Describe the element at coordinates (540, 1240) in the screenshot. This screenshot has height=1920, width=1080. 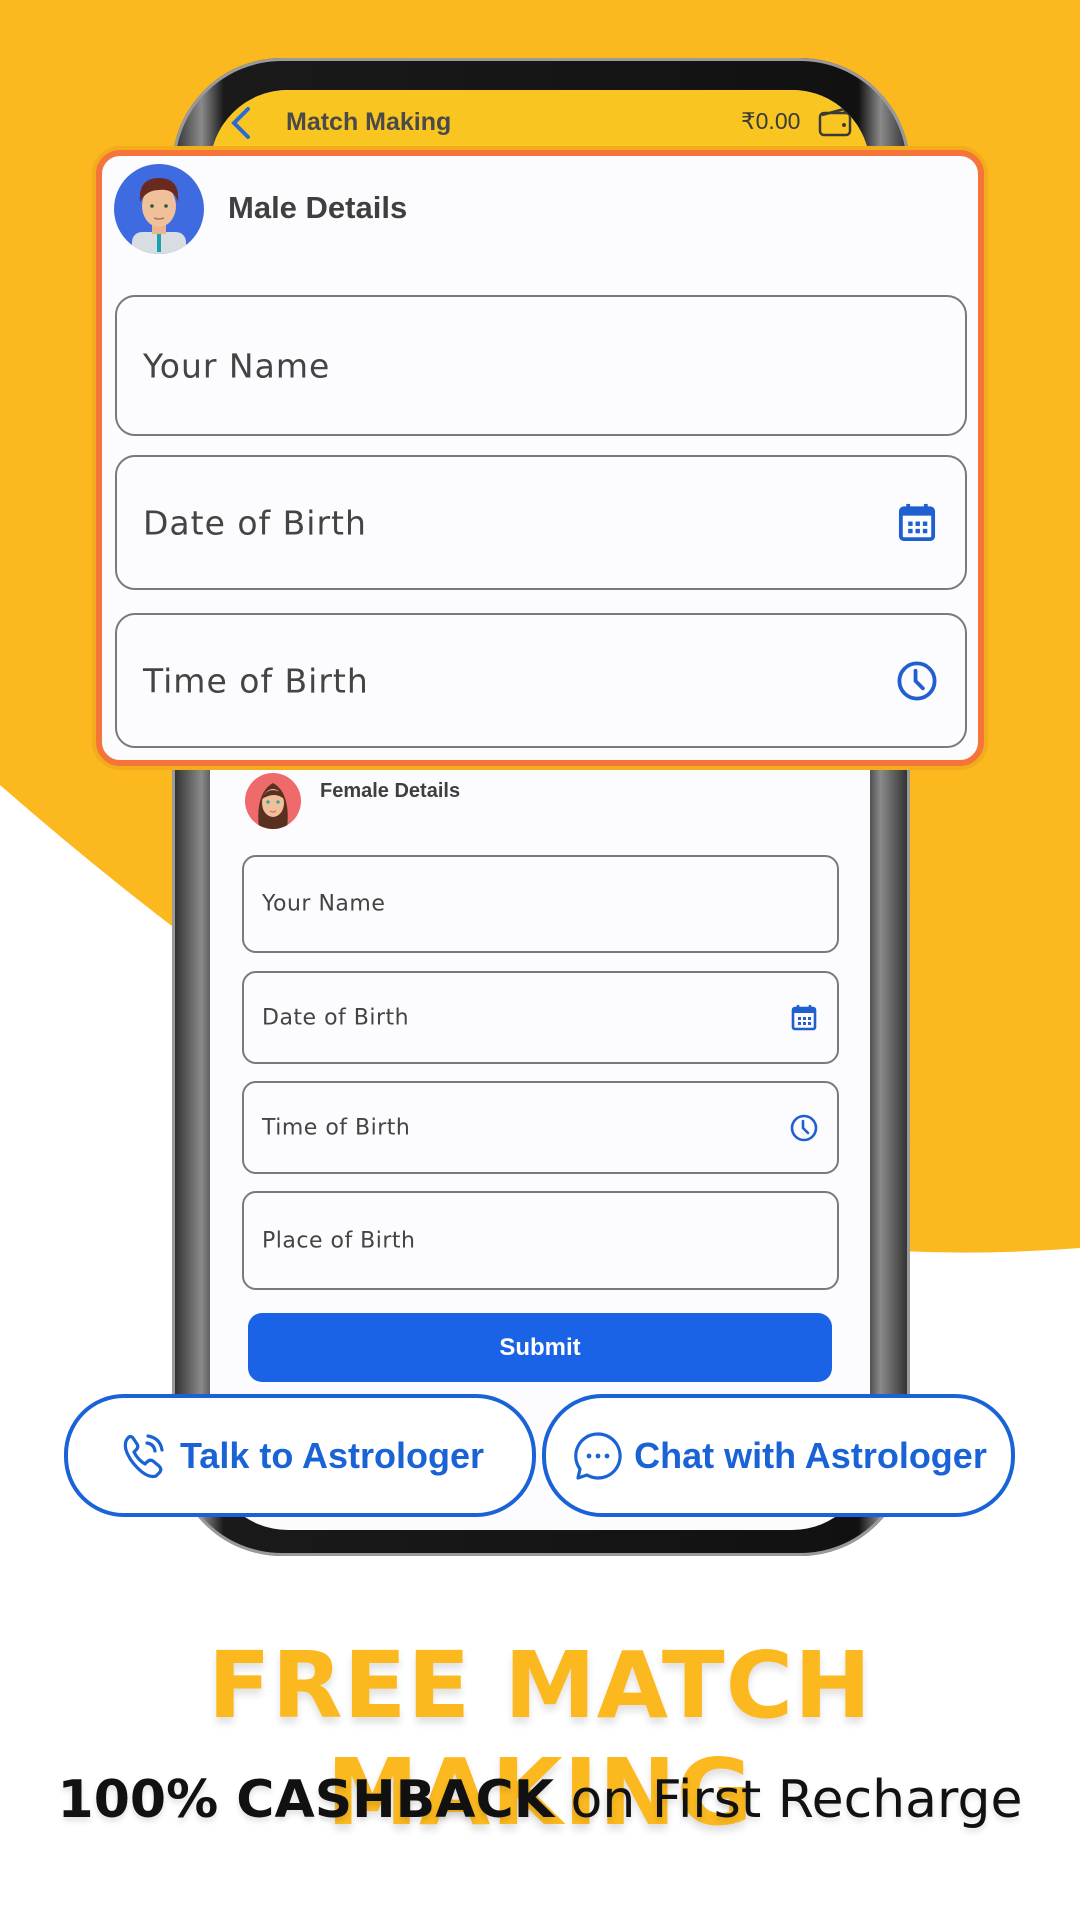
I see `female-pob-field: Place of Birth` at that location.